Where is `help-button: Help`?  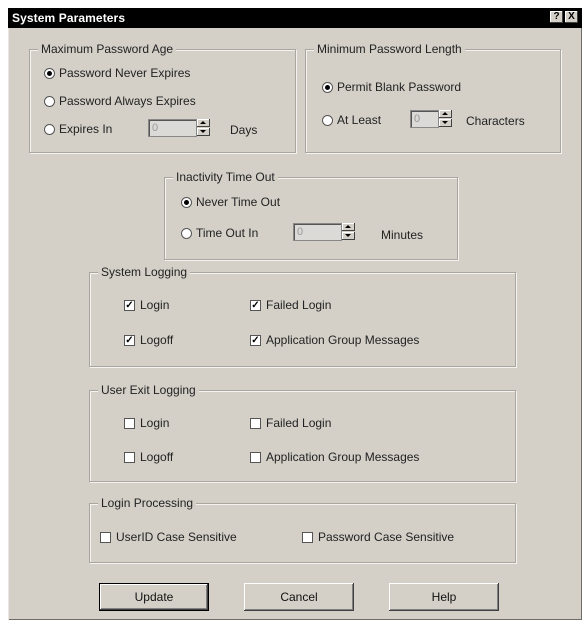
help-button: Help is located at coordinates (444, 597).